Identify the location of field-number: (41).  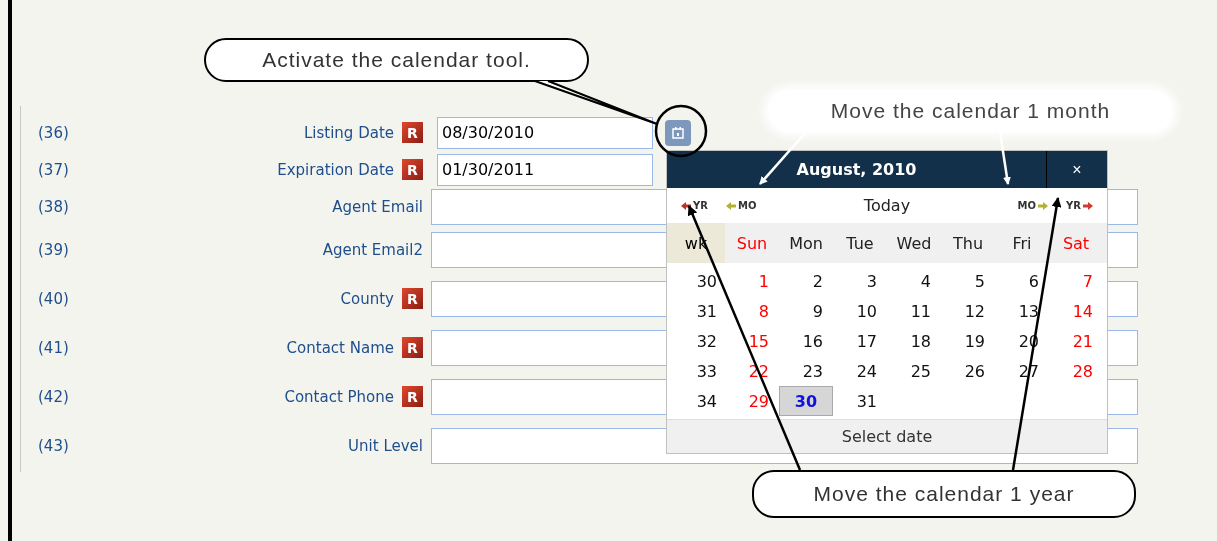
(53, 347).